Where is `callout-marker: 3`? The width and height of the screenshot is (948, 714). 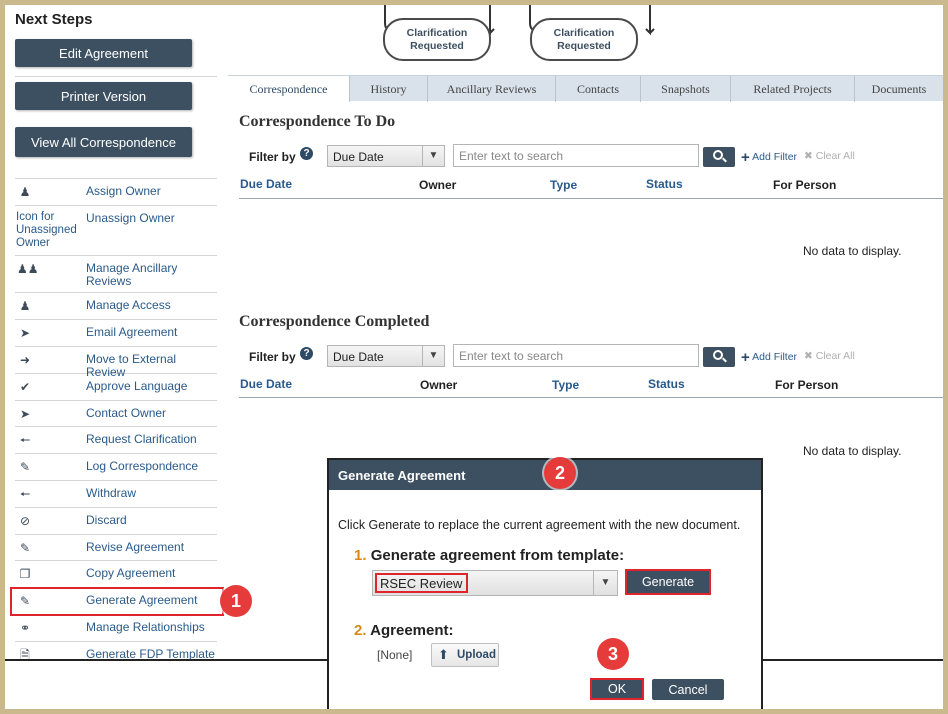
callout-marker: 3 is located at coordinates (613, 654).